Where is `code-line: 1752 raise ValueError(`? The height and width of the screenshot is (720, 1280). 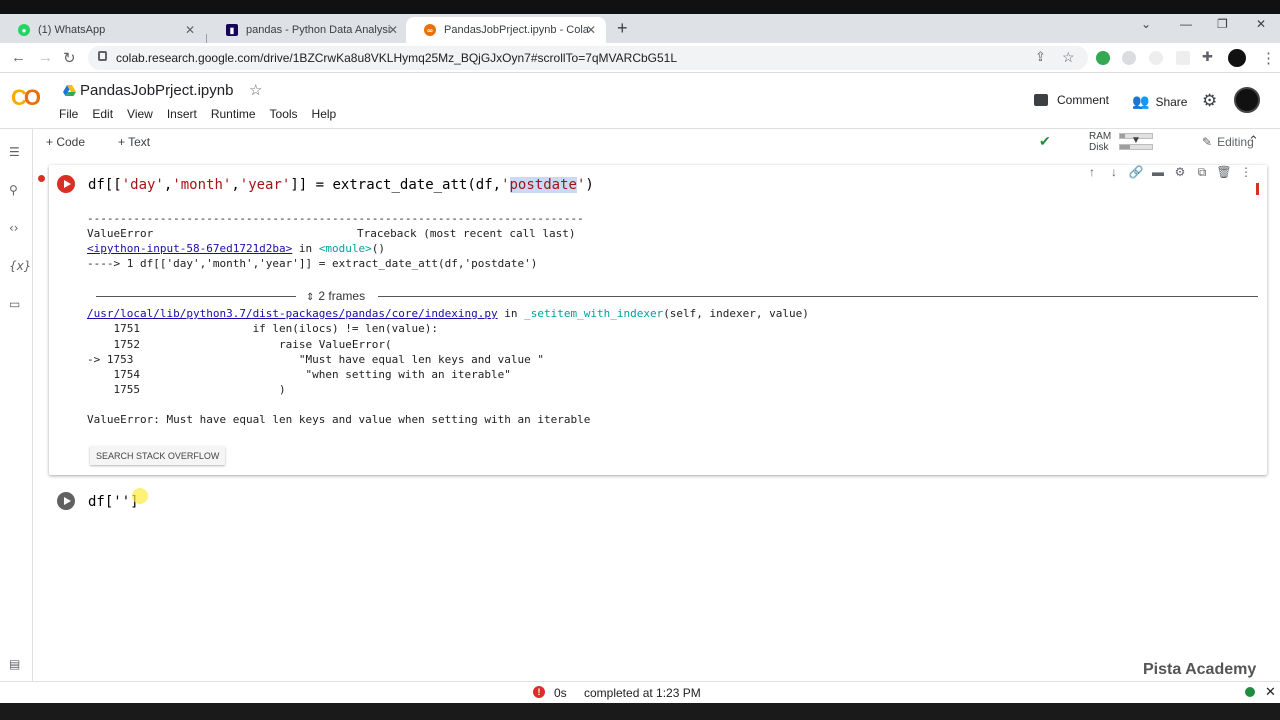
code-line: 1752 raise ValueError( is located at coordinates (239, 344).